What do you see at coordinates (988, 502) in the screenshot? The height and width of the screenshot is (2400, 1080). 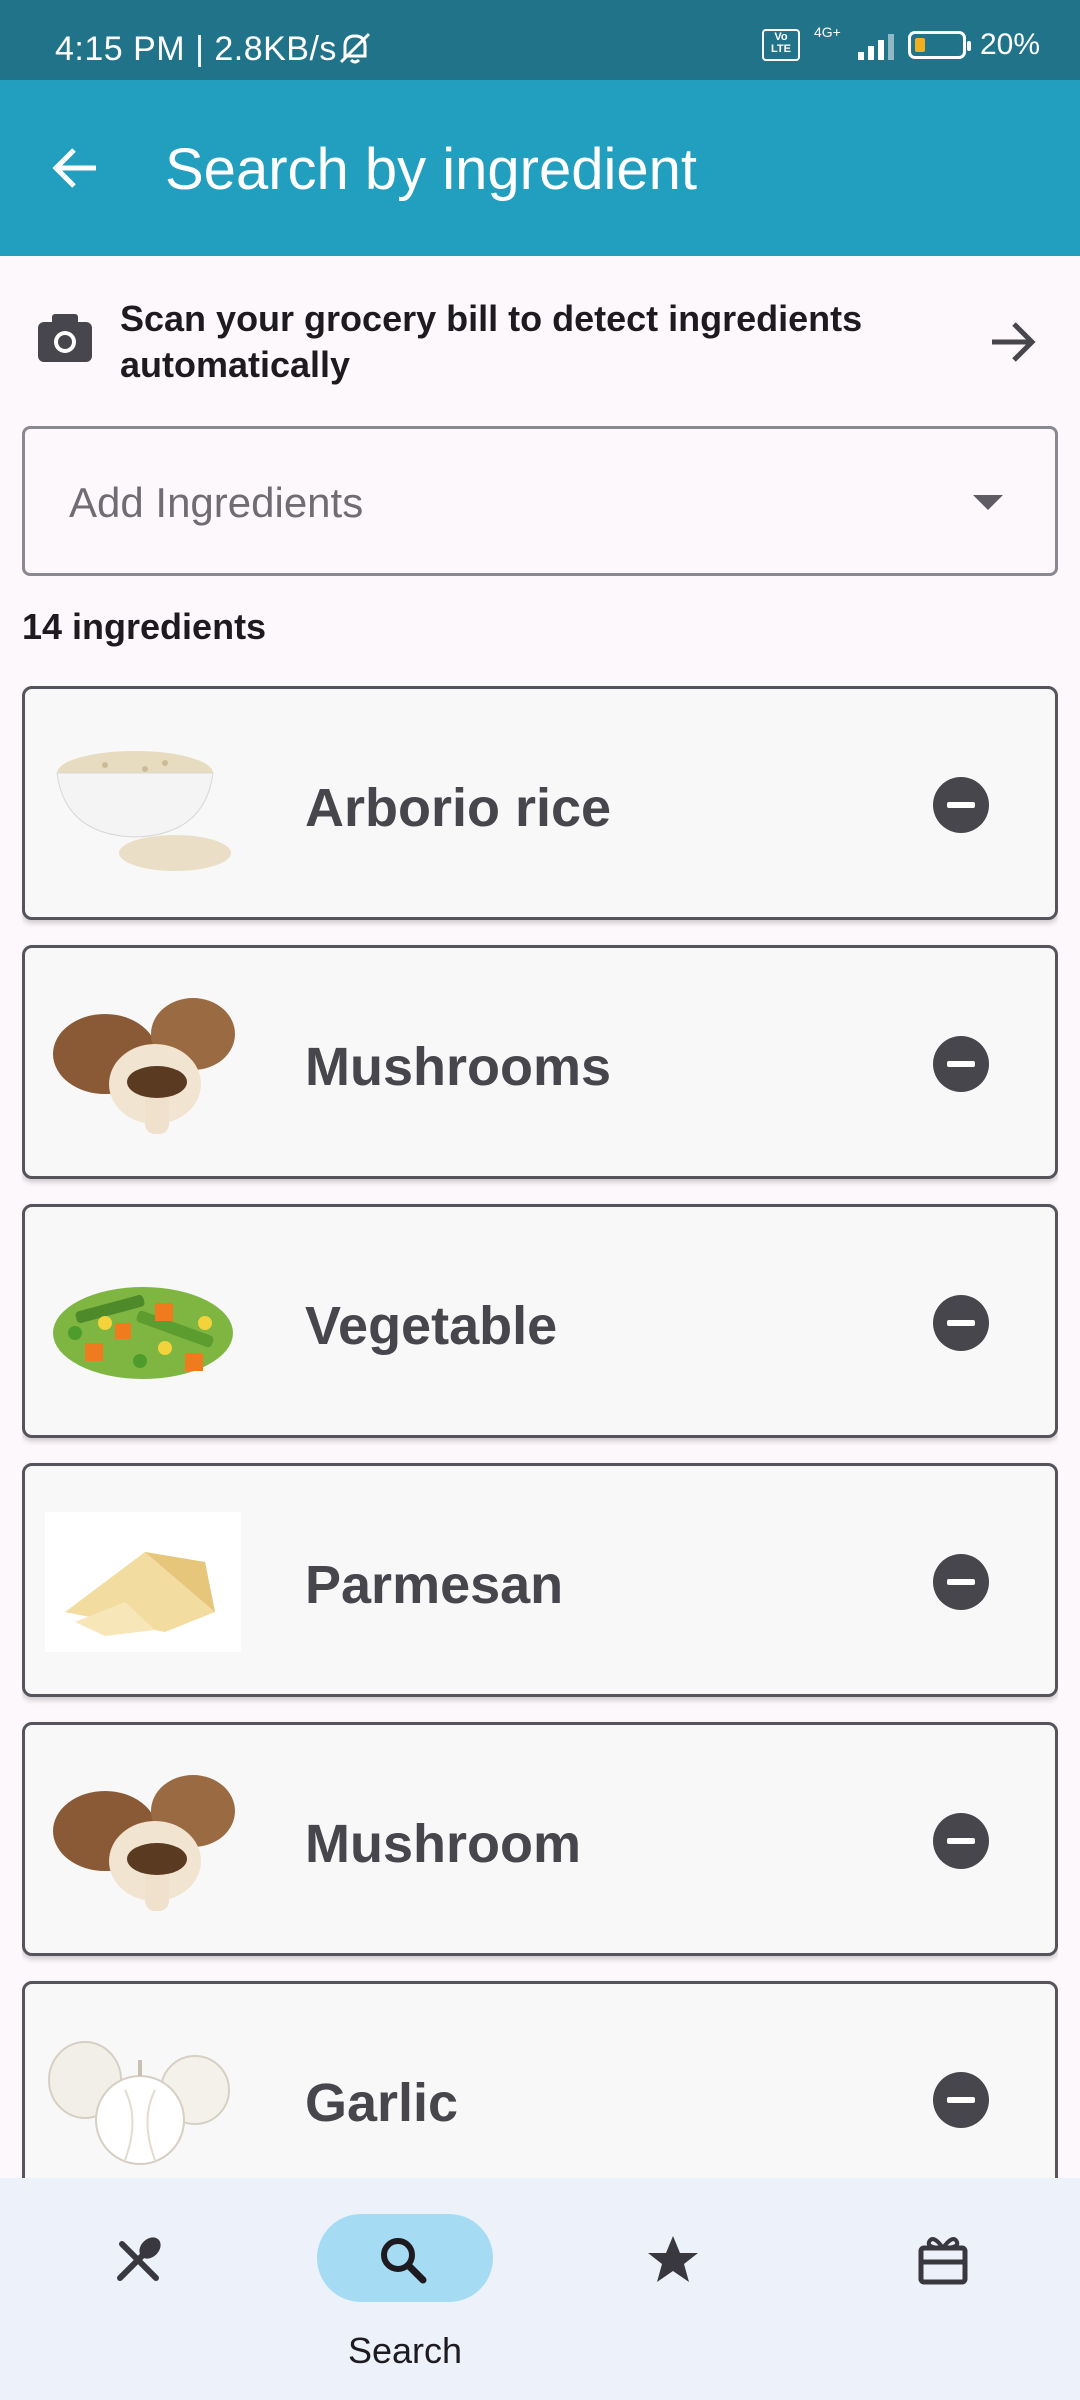 I see `dropdown-arrow-icon` at bounding box center [988, 502].